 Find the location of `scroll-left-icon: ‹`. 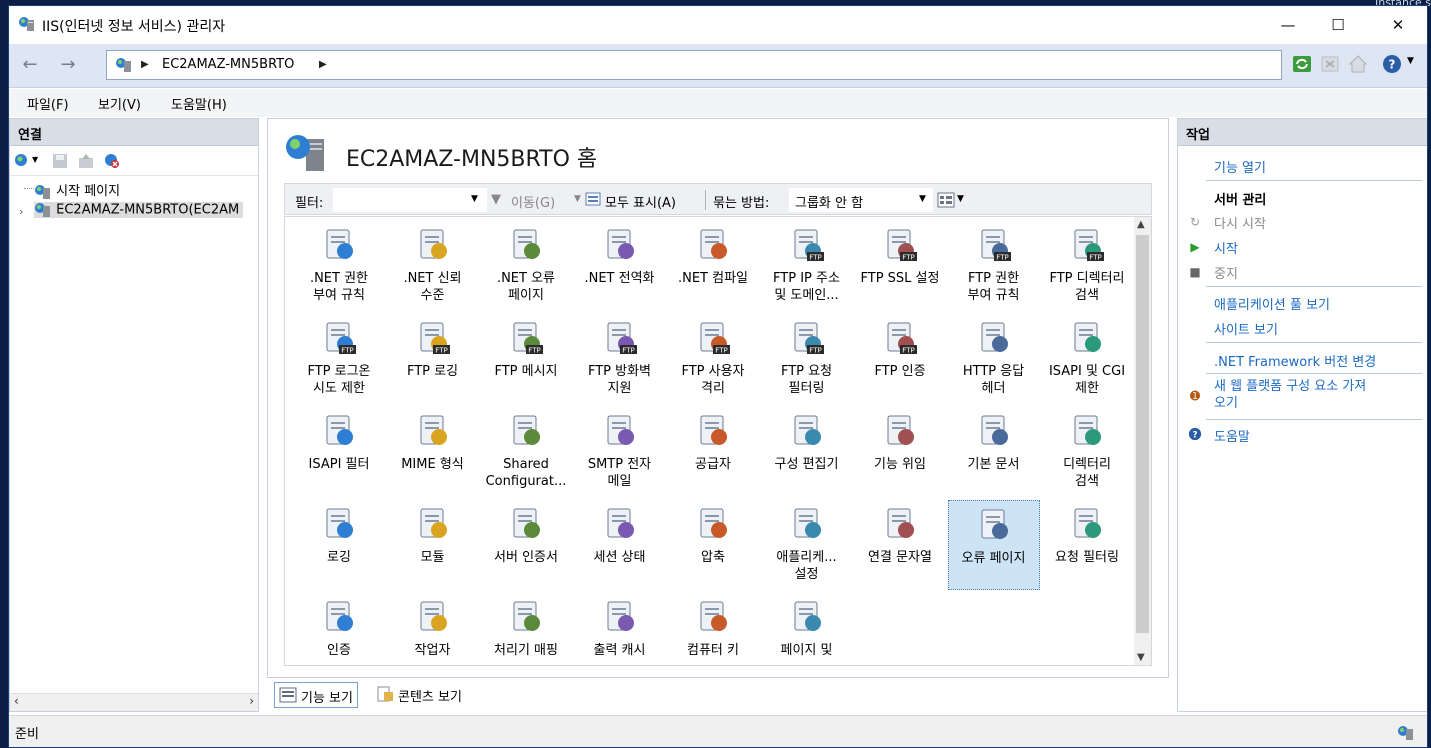

scroll-left-icon: ‹ is located at coordinates (16, 701).